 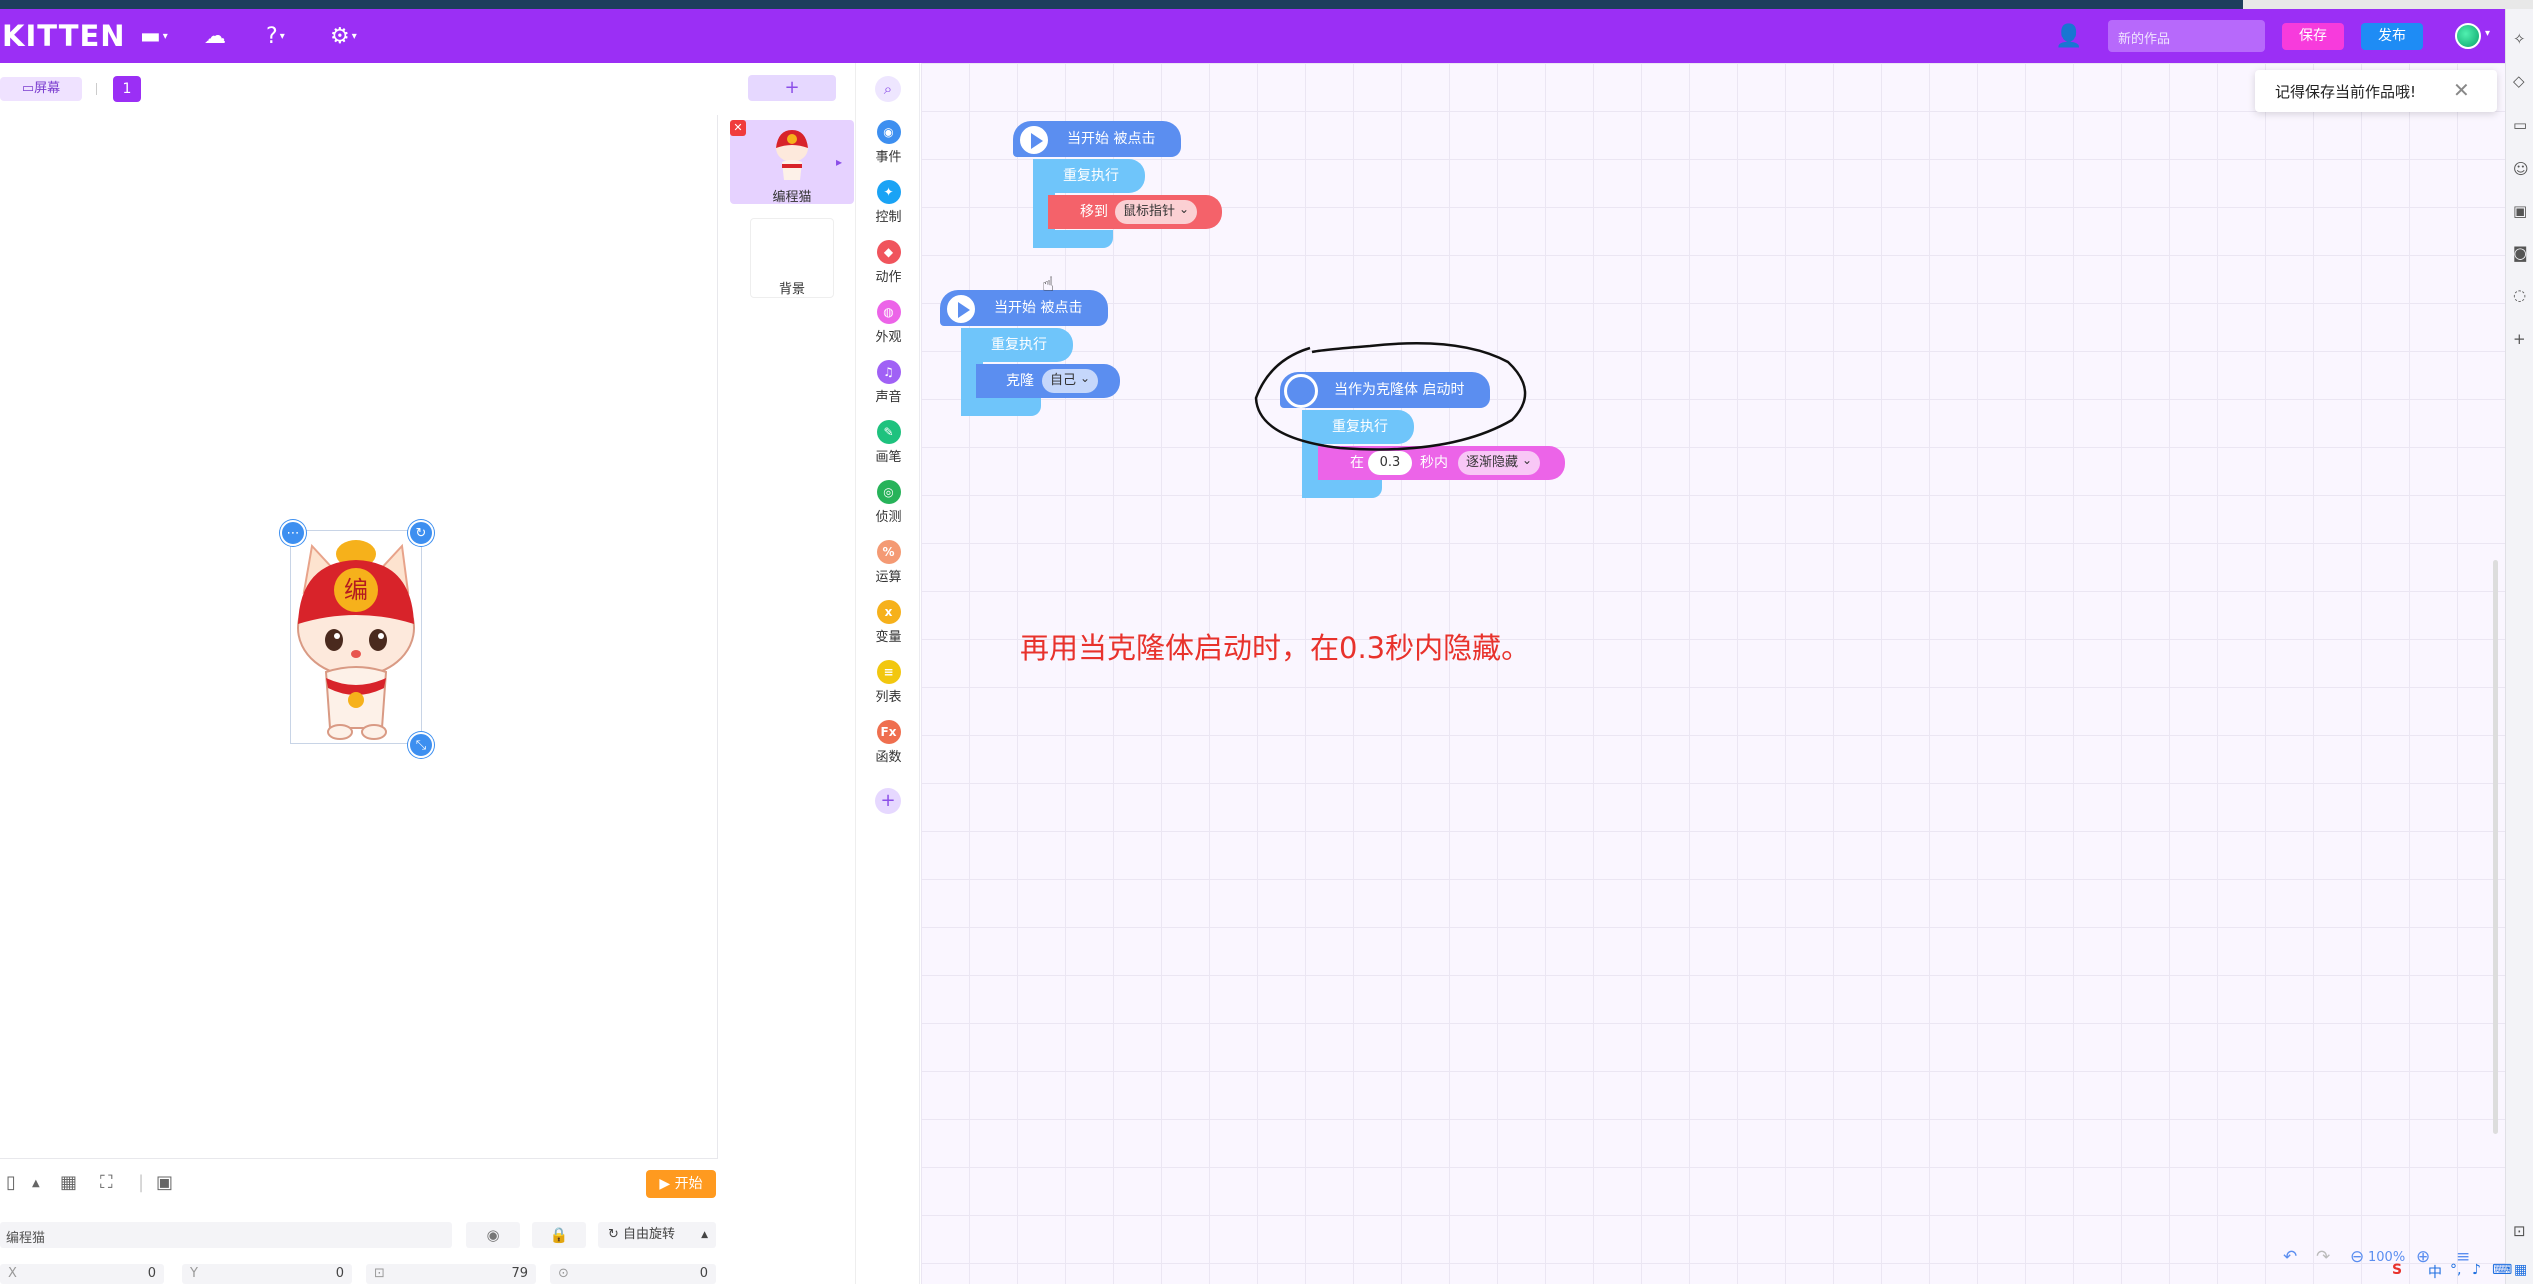 I want to click on delete-sprite-icon: ✕, so click(x=738, y=128).